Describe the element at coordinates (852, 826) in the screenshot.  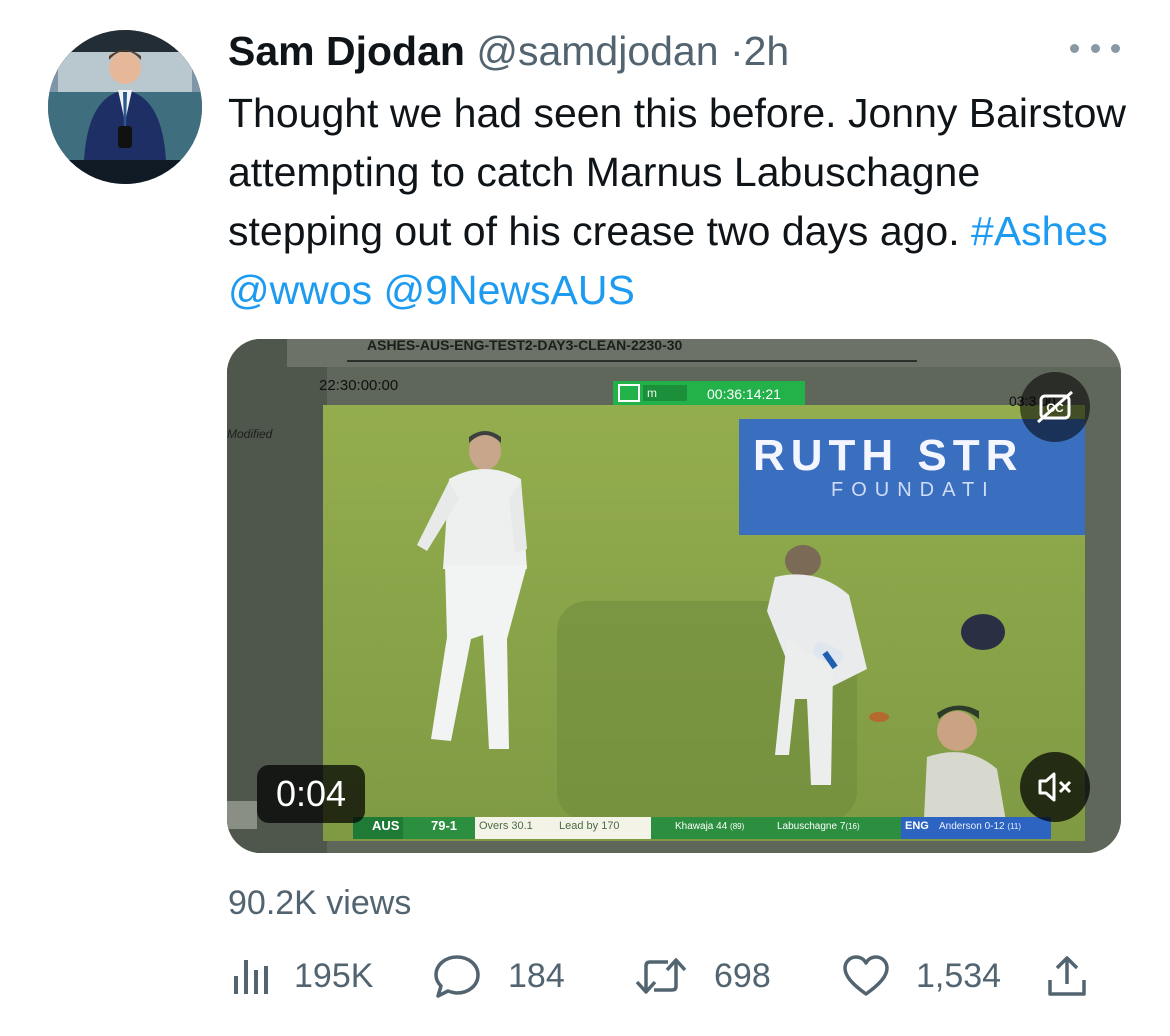
I see `batter2-balls: (16)` at that location.